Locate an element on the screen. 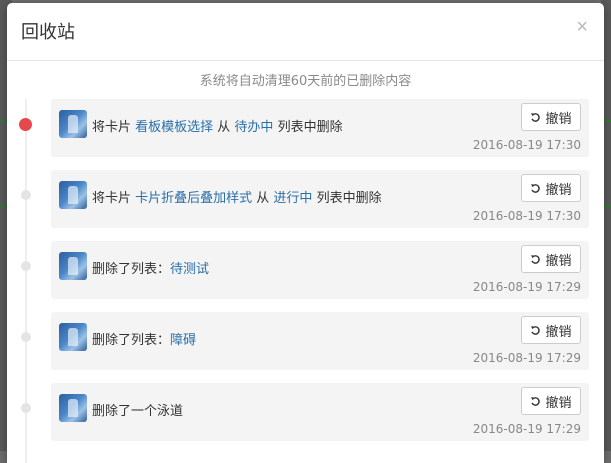  entry-text: 删除了列表：待测试 is located at coordinates (151, 269).